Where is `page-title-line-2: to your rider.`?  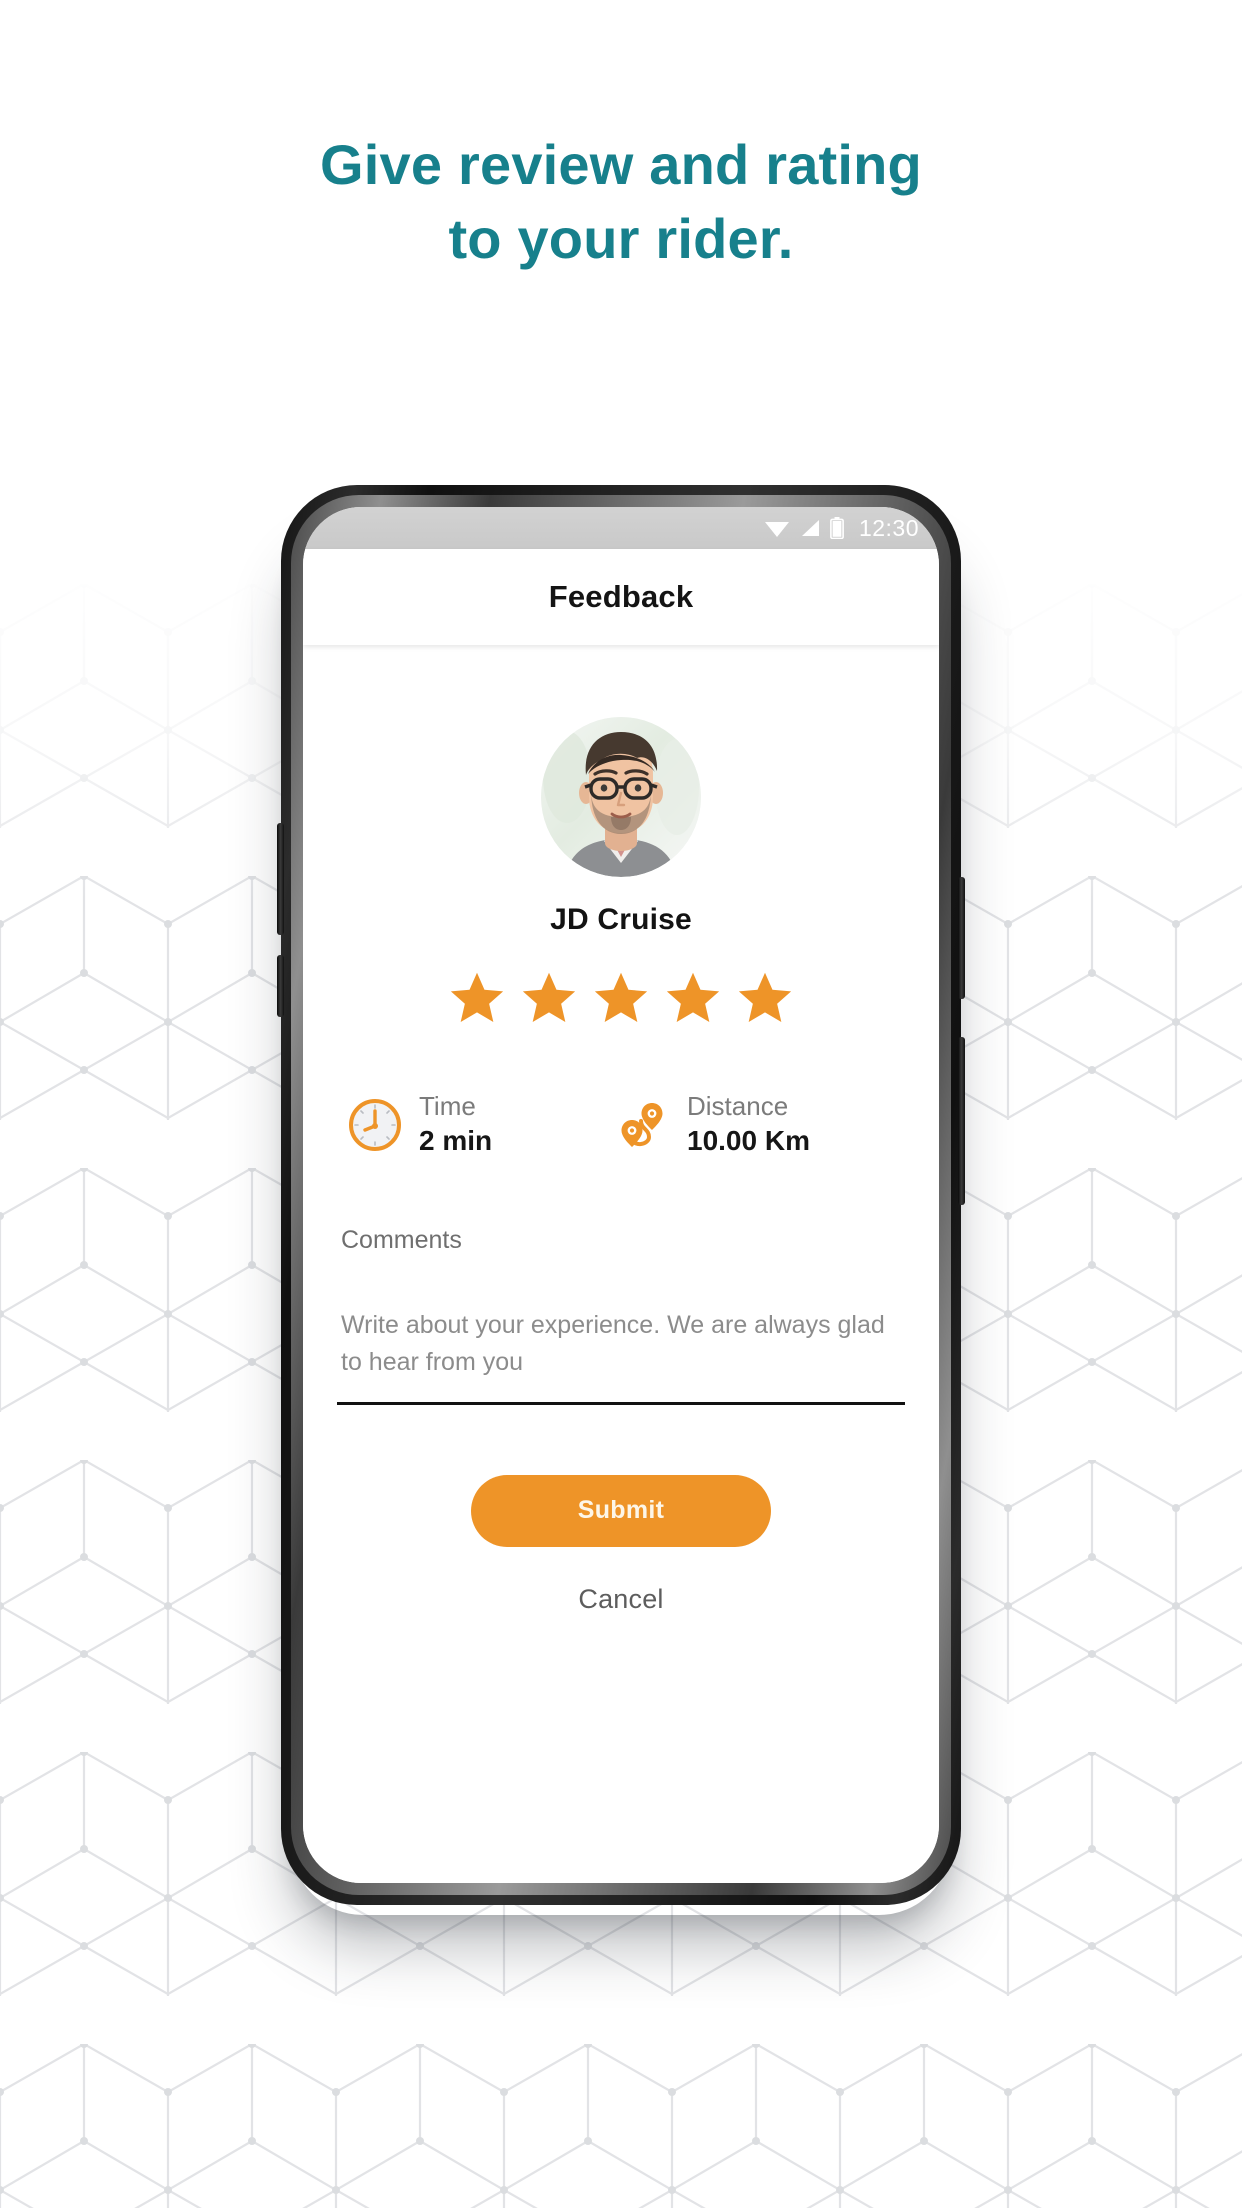 page-title-line-2: to your rider. is located at coordinates (621, 238).